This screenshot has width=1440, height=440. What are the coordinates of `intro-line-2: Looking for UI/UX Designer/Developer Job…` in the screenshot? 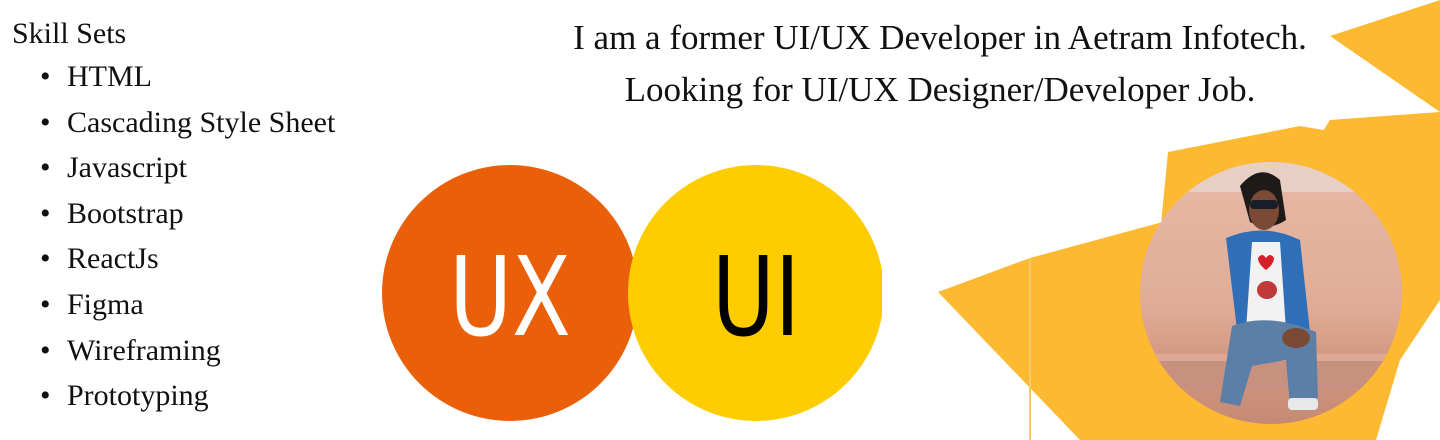 It's located at (940, 89).